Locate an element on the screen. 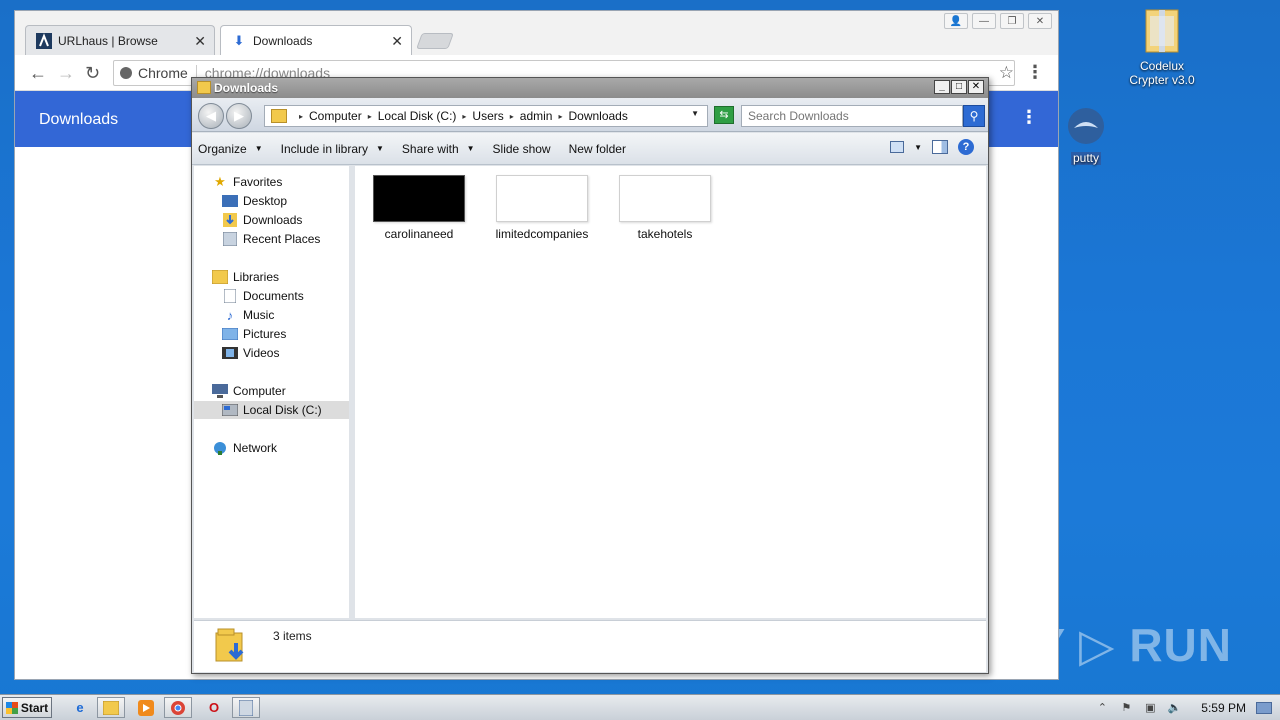 The height and width of the screenshot is (720, 1280). clock: 5:59 PM is located at coordinates (1223, 708).